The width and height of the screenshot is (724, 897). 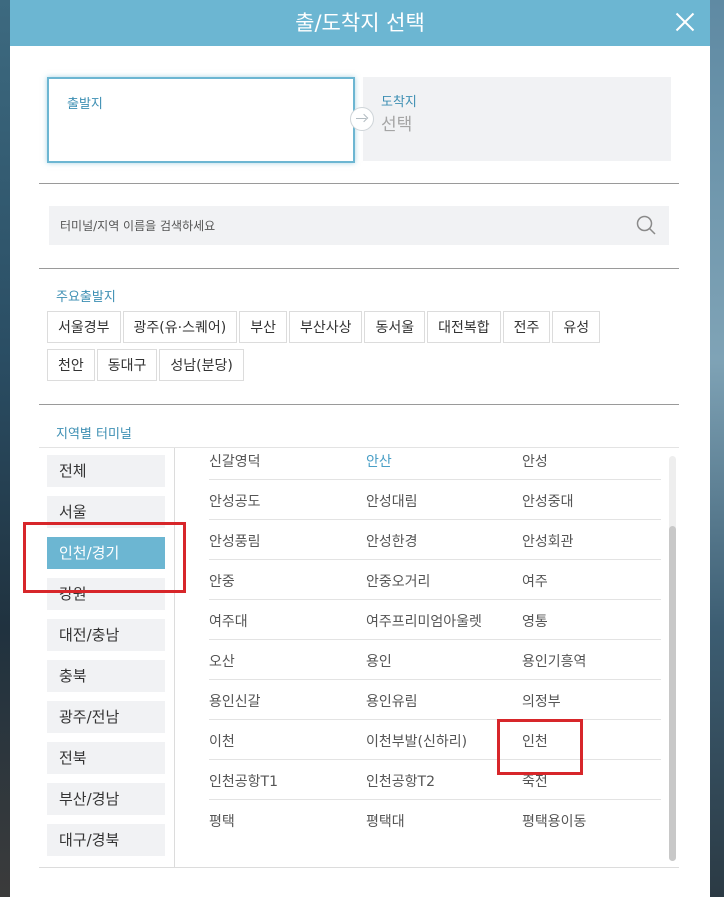 I want to click on scrollbar-thumb, so click(x=672, y=693).